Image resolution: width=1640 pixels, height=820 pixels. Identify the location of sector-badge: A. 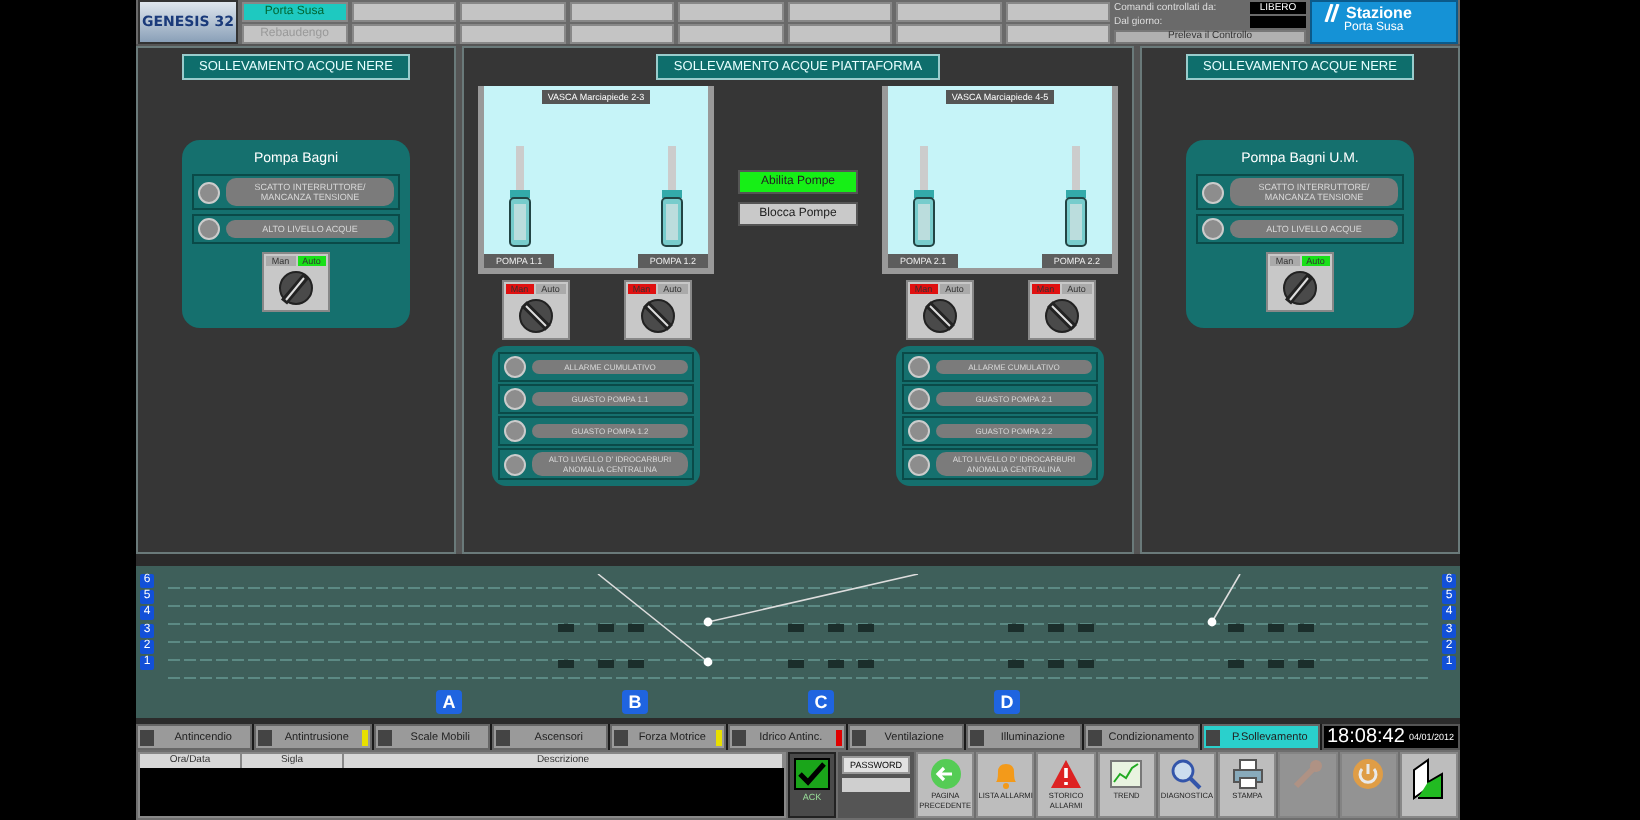
(449, 702).